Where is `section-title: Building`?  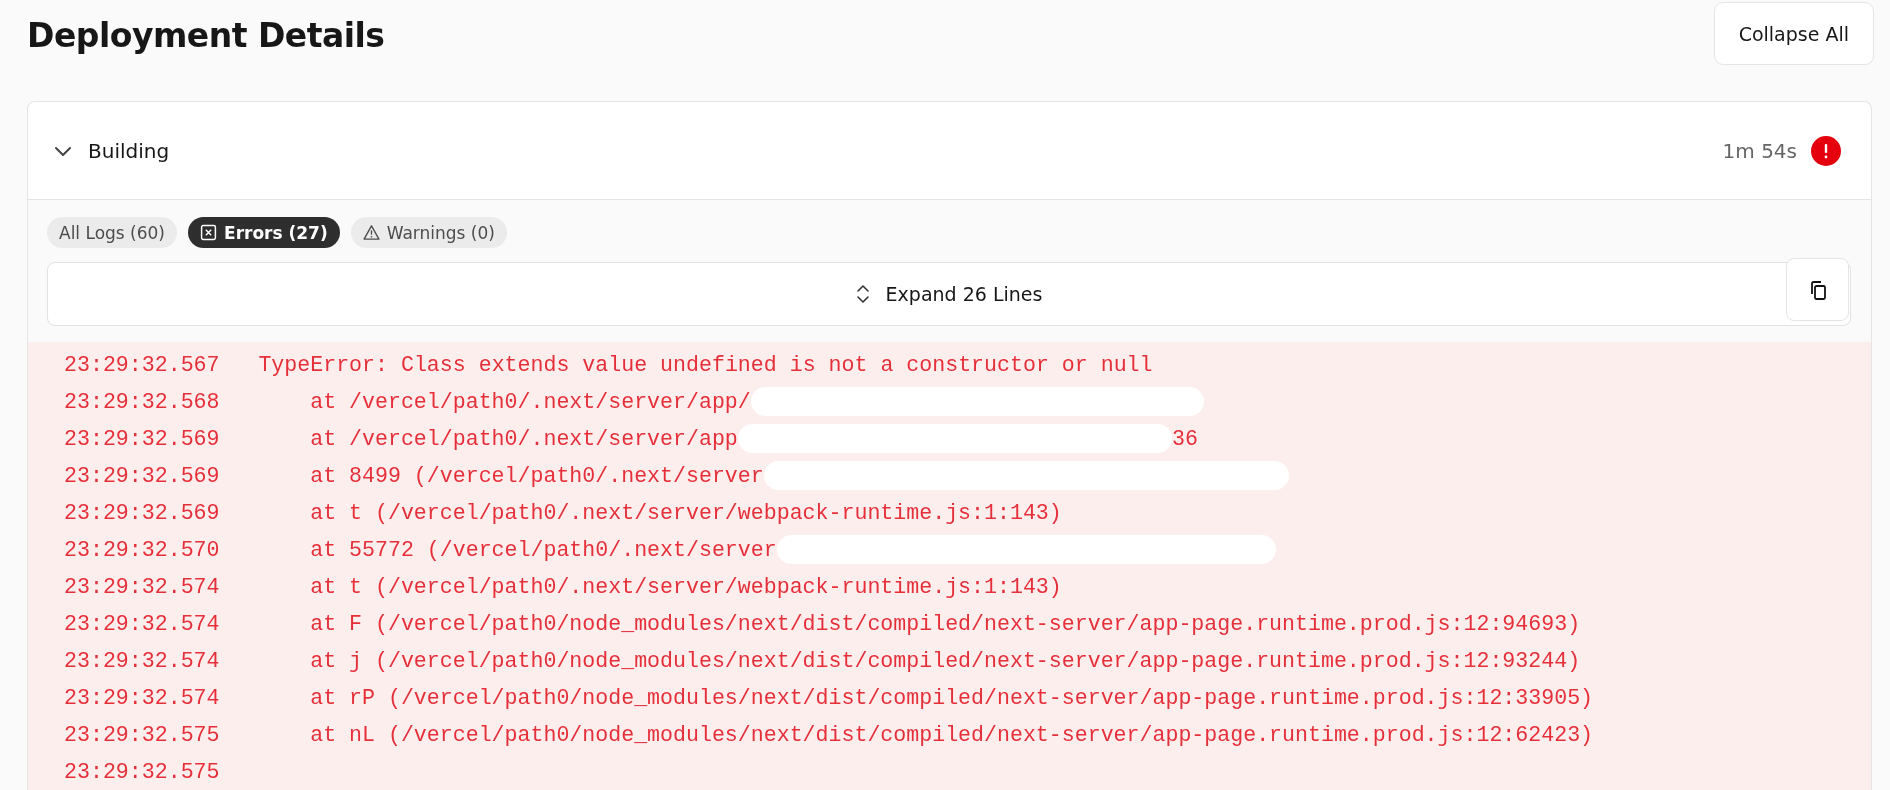
section-title: Building is located at coordinates (129, 150).